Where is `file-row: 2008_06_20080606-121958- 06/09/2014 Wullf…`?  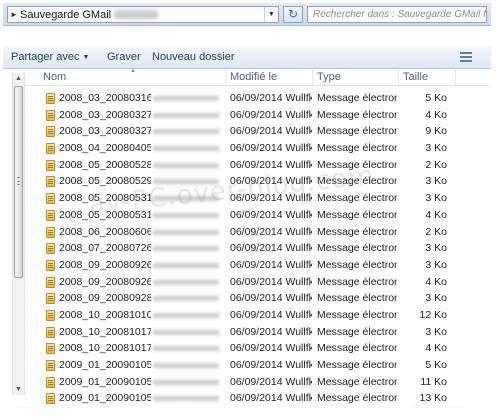
file-row: 2008_06_20080606-121958- 06/09/2014 Wullf… is located at coordinates (257, 232).